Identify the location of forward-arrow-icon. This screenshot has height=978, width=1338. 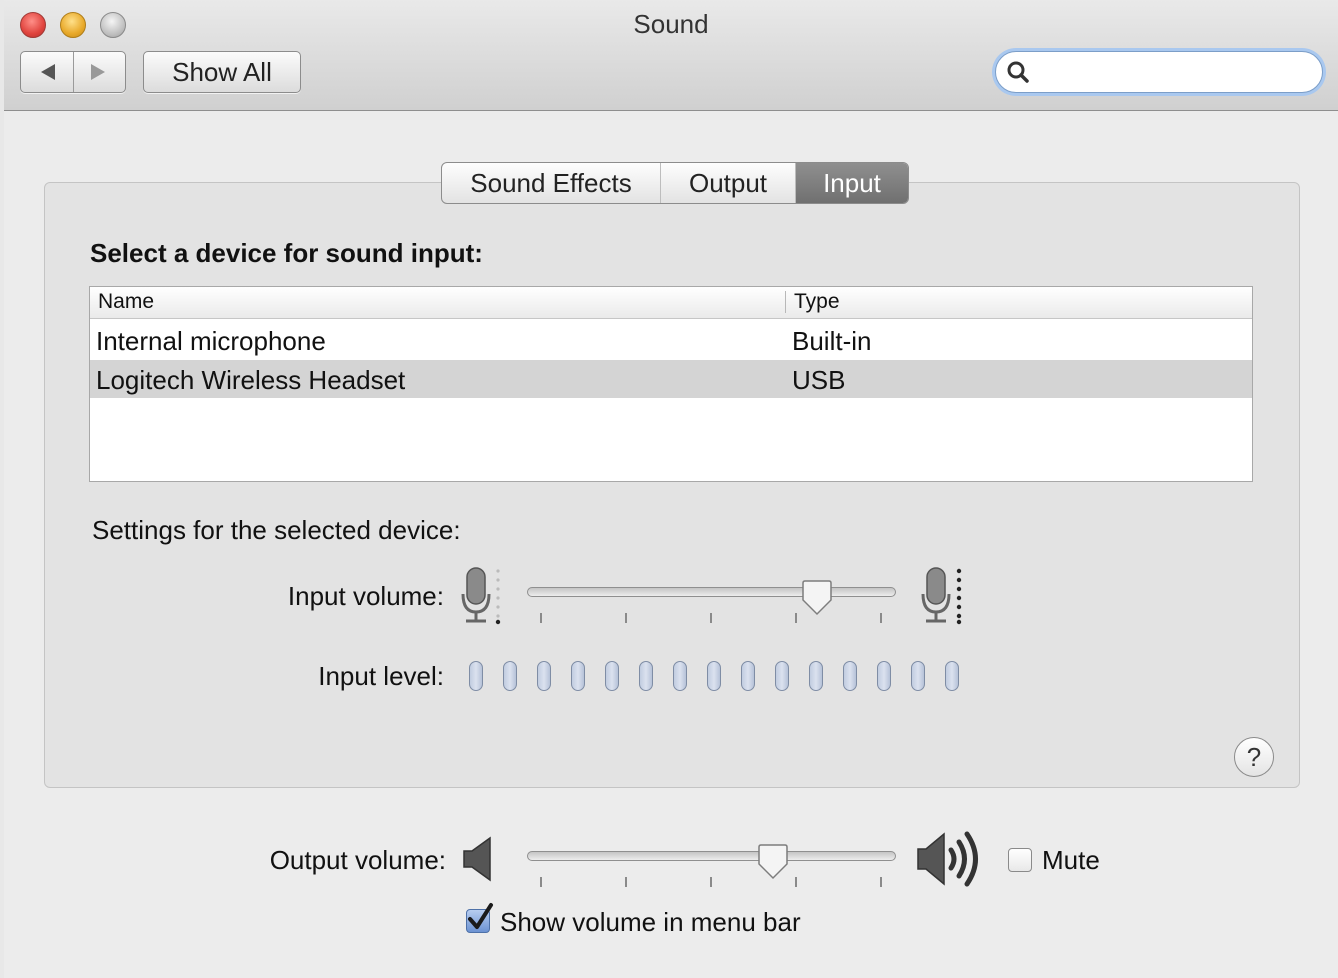
(98, 72).